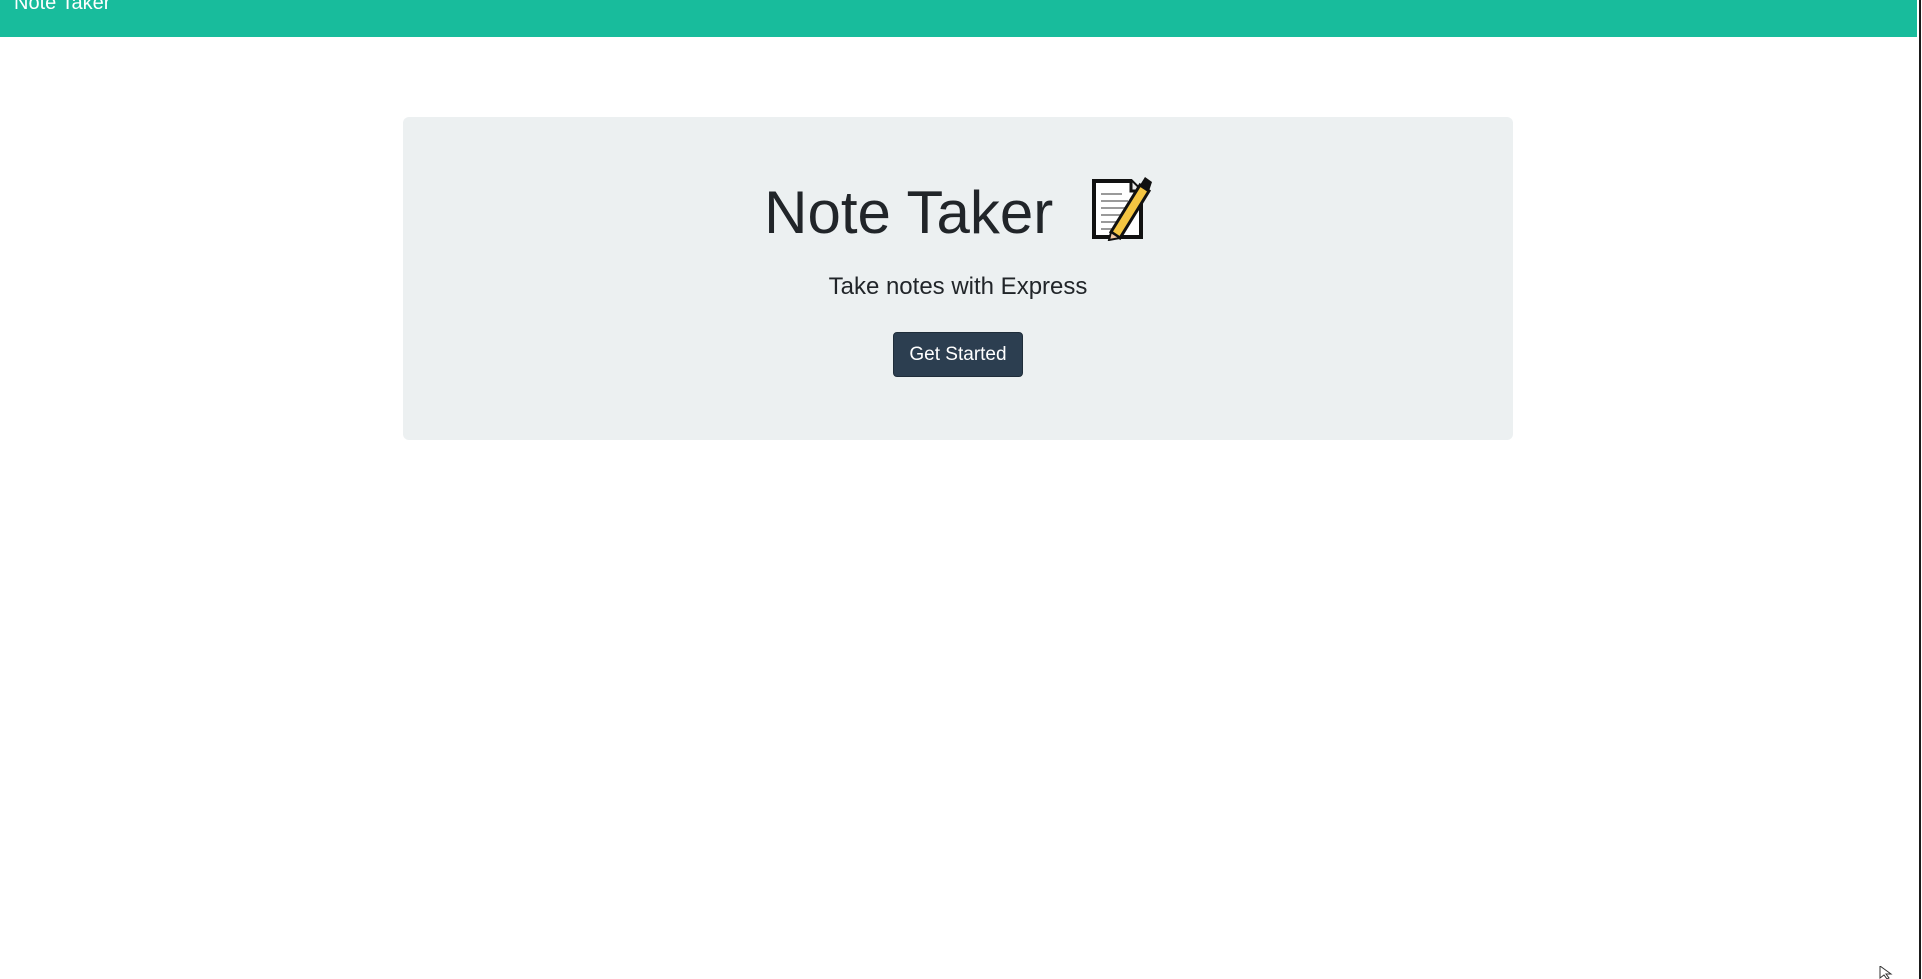  Describe the element at coordinates (909, 212) in the screenshot. I see `hero-title-text: Note Taker` at that location.